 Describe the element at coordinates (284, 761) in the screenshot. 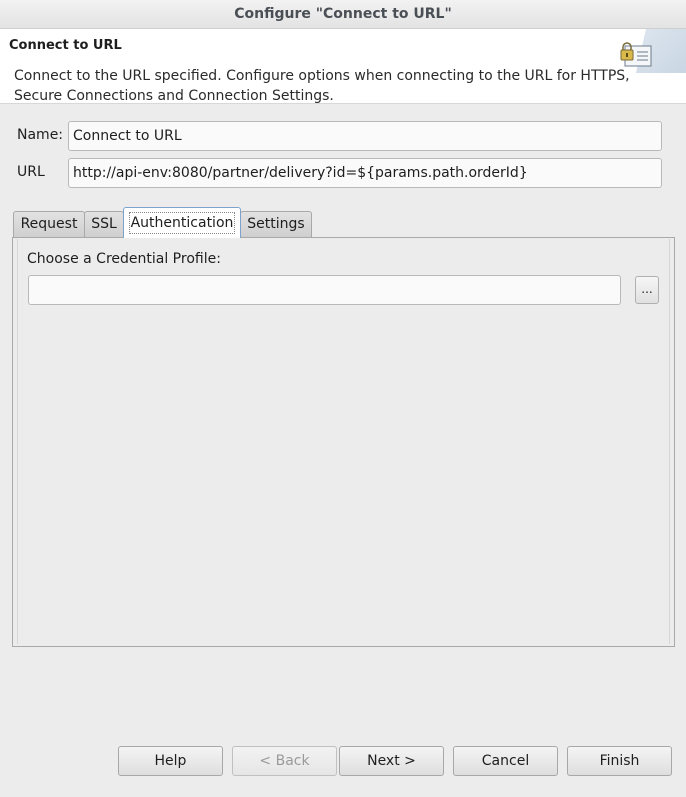

I see `back-button: < Back` at that location.